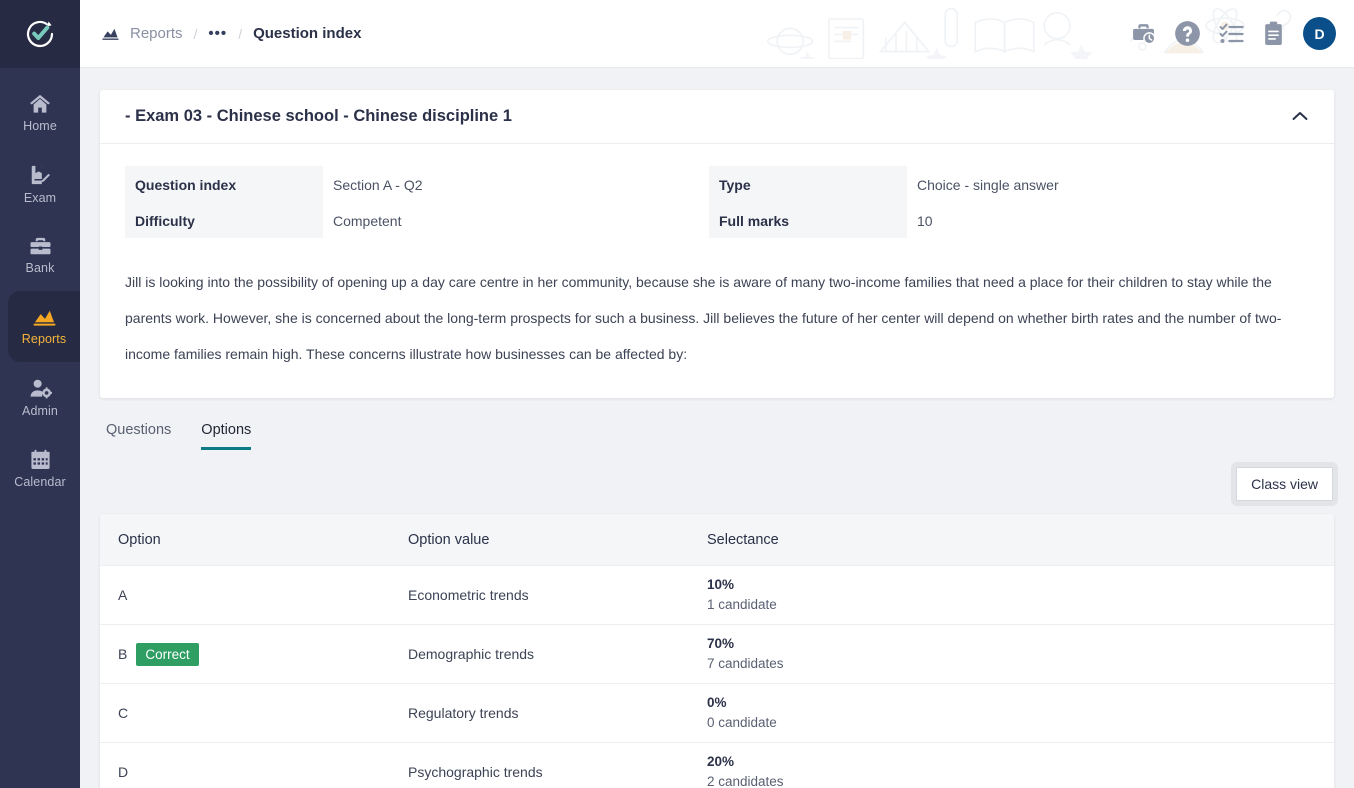  Describe the element at coordinates (743, 539) in the screenshot. I see `column-header-selectance: Selectance` at that location.